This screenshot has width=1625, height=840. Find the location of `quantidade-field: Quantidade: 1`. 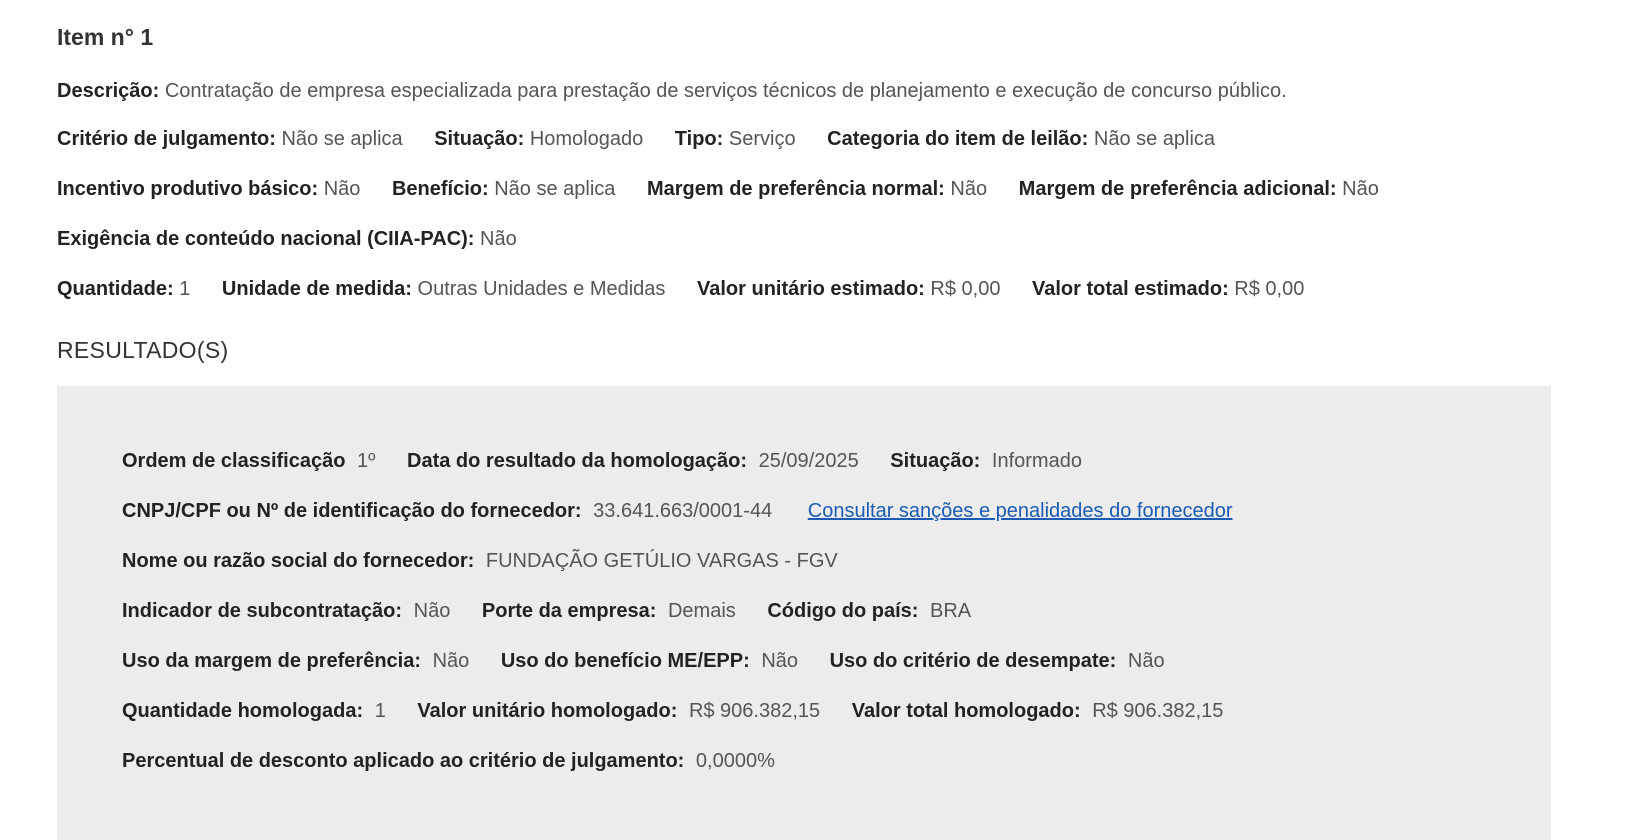

quantidade-field: Quantidade: 1 is located at coordinates (126, 289).